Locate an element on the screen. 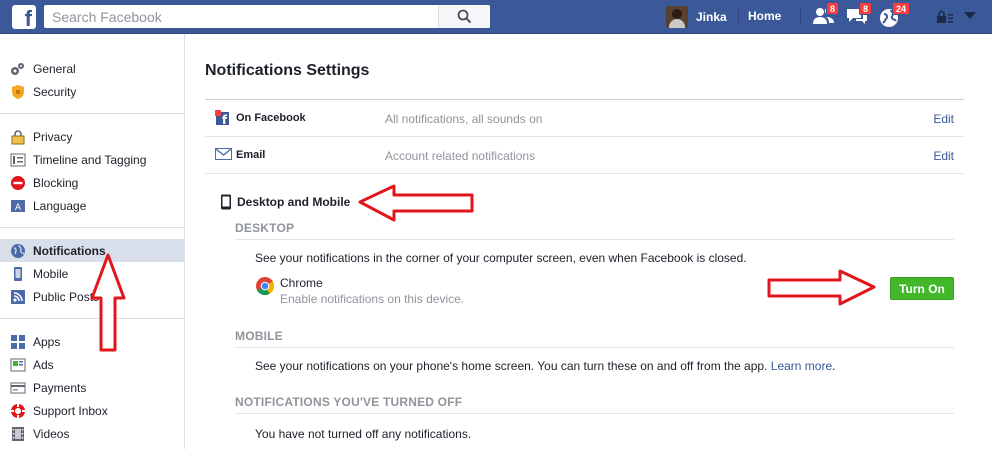  lifebuoy-icon is located at coordinates (18, 411).